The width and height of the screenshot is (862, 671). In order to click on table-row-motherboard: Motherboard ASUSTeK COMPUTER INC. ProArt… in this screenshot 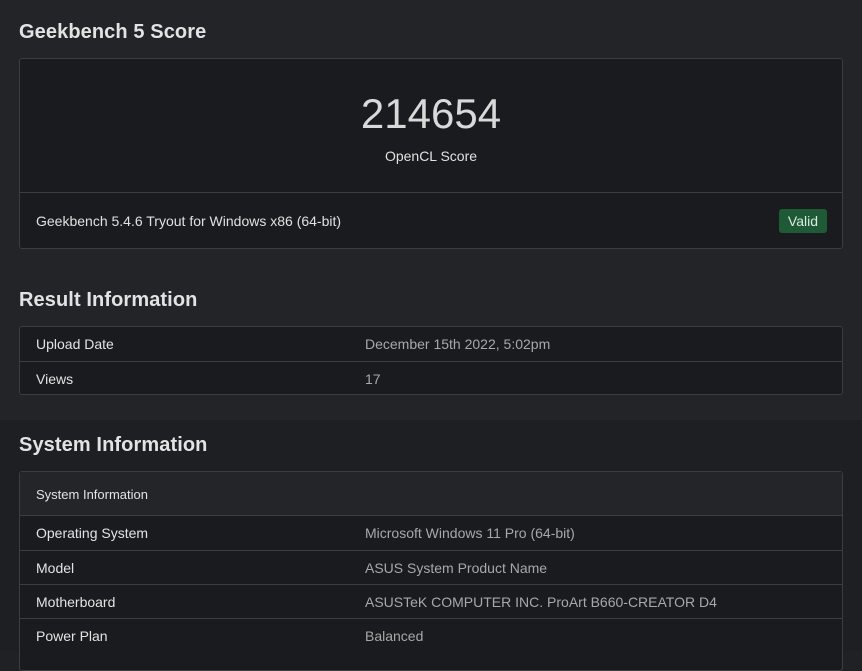, I will do `click(431, 601)`.